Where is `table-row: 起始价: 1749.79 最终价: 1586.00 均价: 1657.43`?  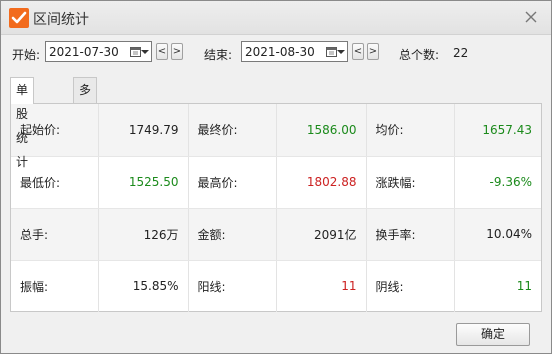
table-row: 起始价: 1749.79 最终价: 1586.00 均价: 1657.43 is located at coordinates (276, 130).